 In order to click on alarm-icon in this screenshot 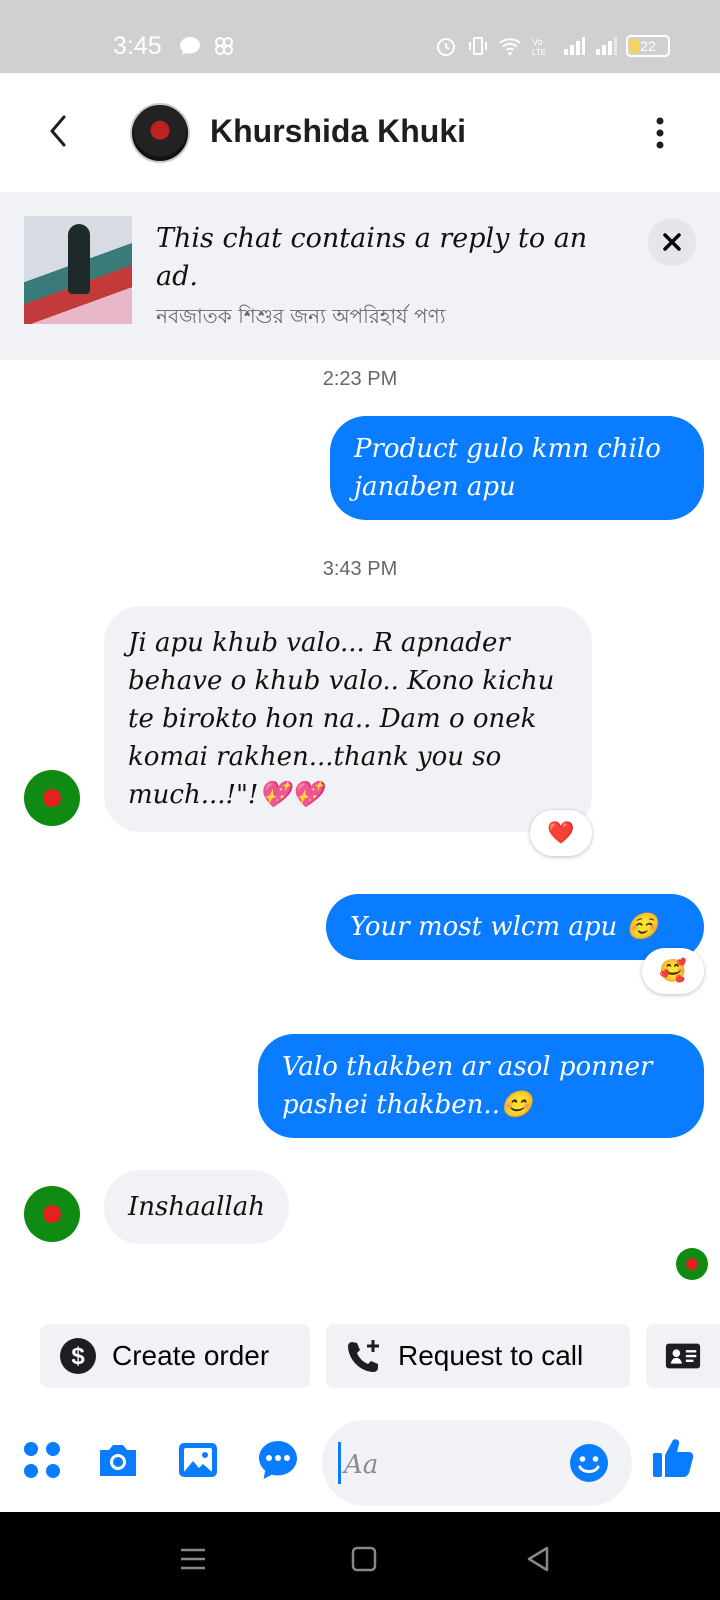, I will do `click(446, 47)`.